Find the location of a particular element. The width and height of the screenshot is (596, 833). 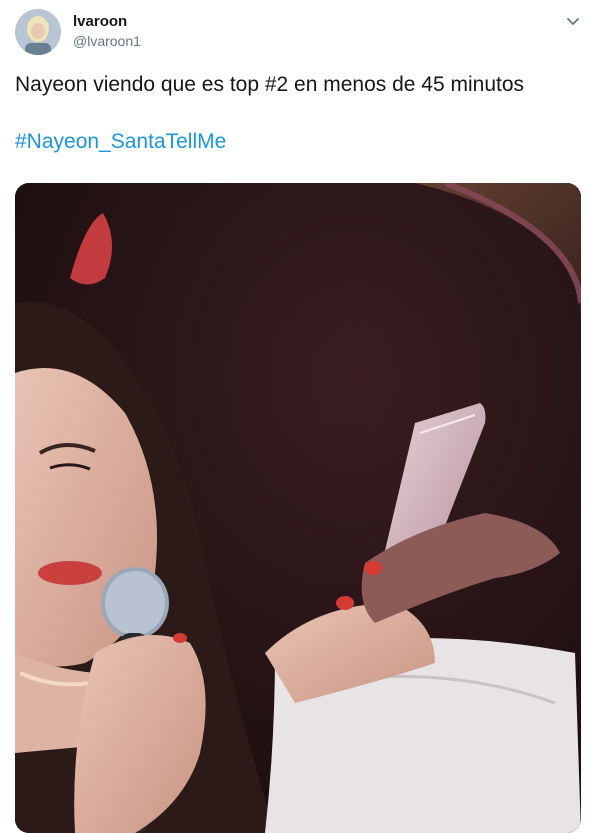

author-handle: @lvaroon1 is located at coordinates (107, 41).